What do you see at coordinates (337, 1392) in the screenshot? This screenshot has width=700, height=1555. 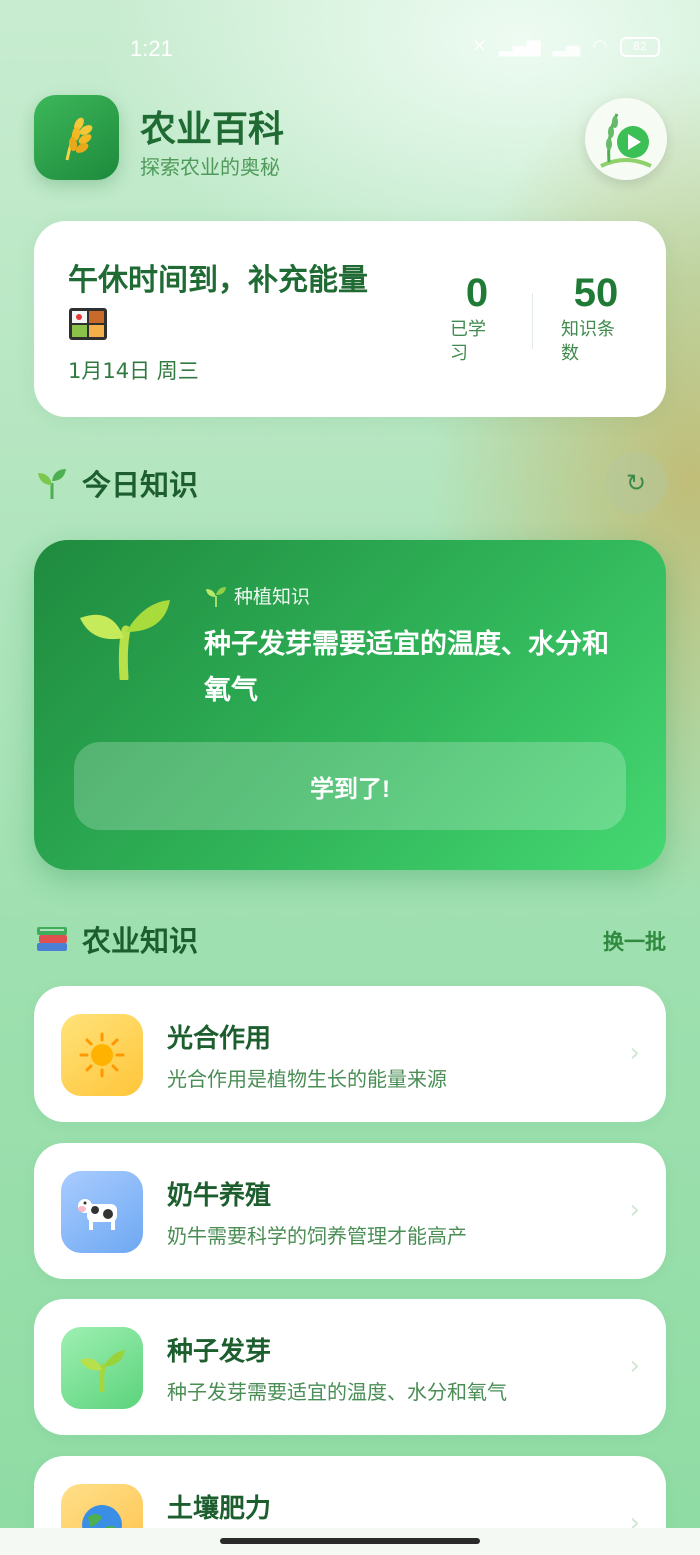 I see `knowledge-item-desc: 种子发芽需要适宜的温度、水分和氧气` at bounding box center [337, 1392].